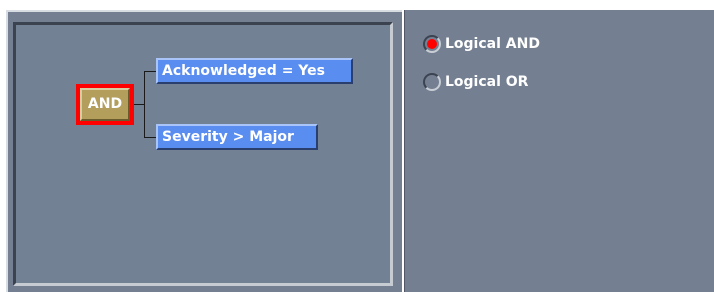 The height and width of the screenshot is (292, 714). I want to click on radio-label: Logical AND, so click(492, 44).